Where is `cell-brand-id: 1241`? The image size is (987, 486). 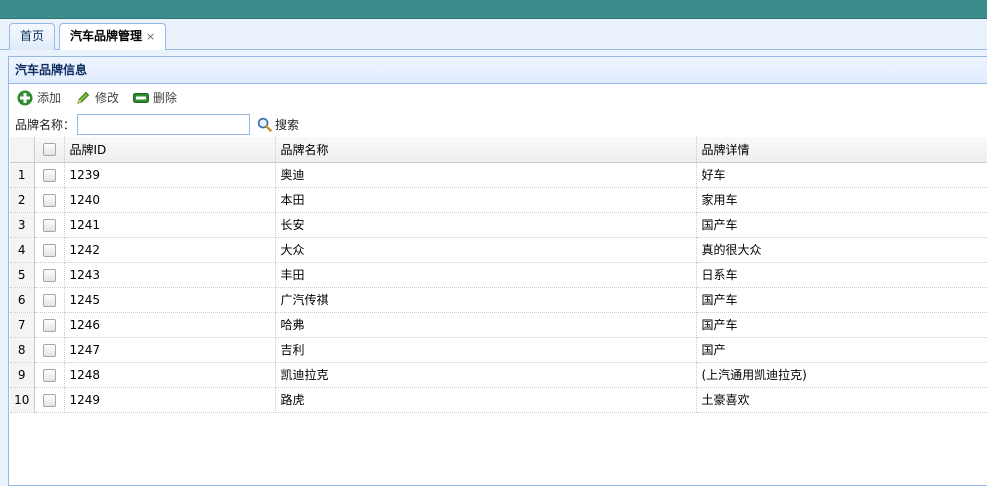 cell-brand-id: 1241 is located at coordinates (170, 225).